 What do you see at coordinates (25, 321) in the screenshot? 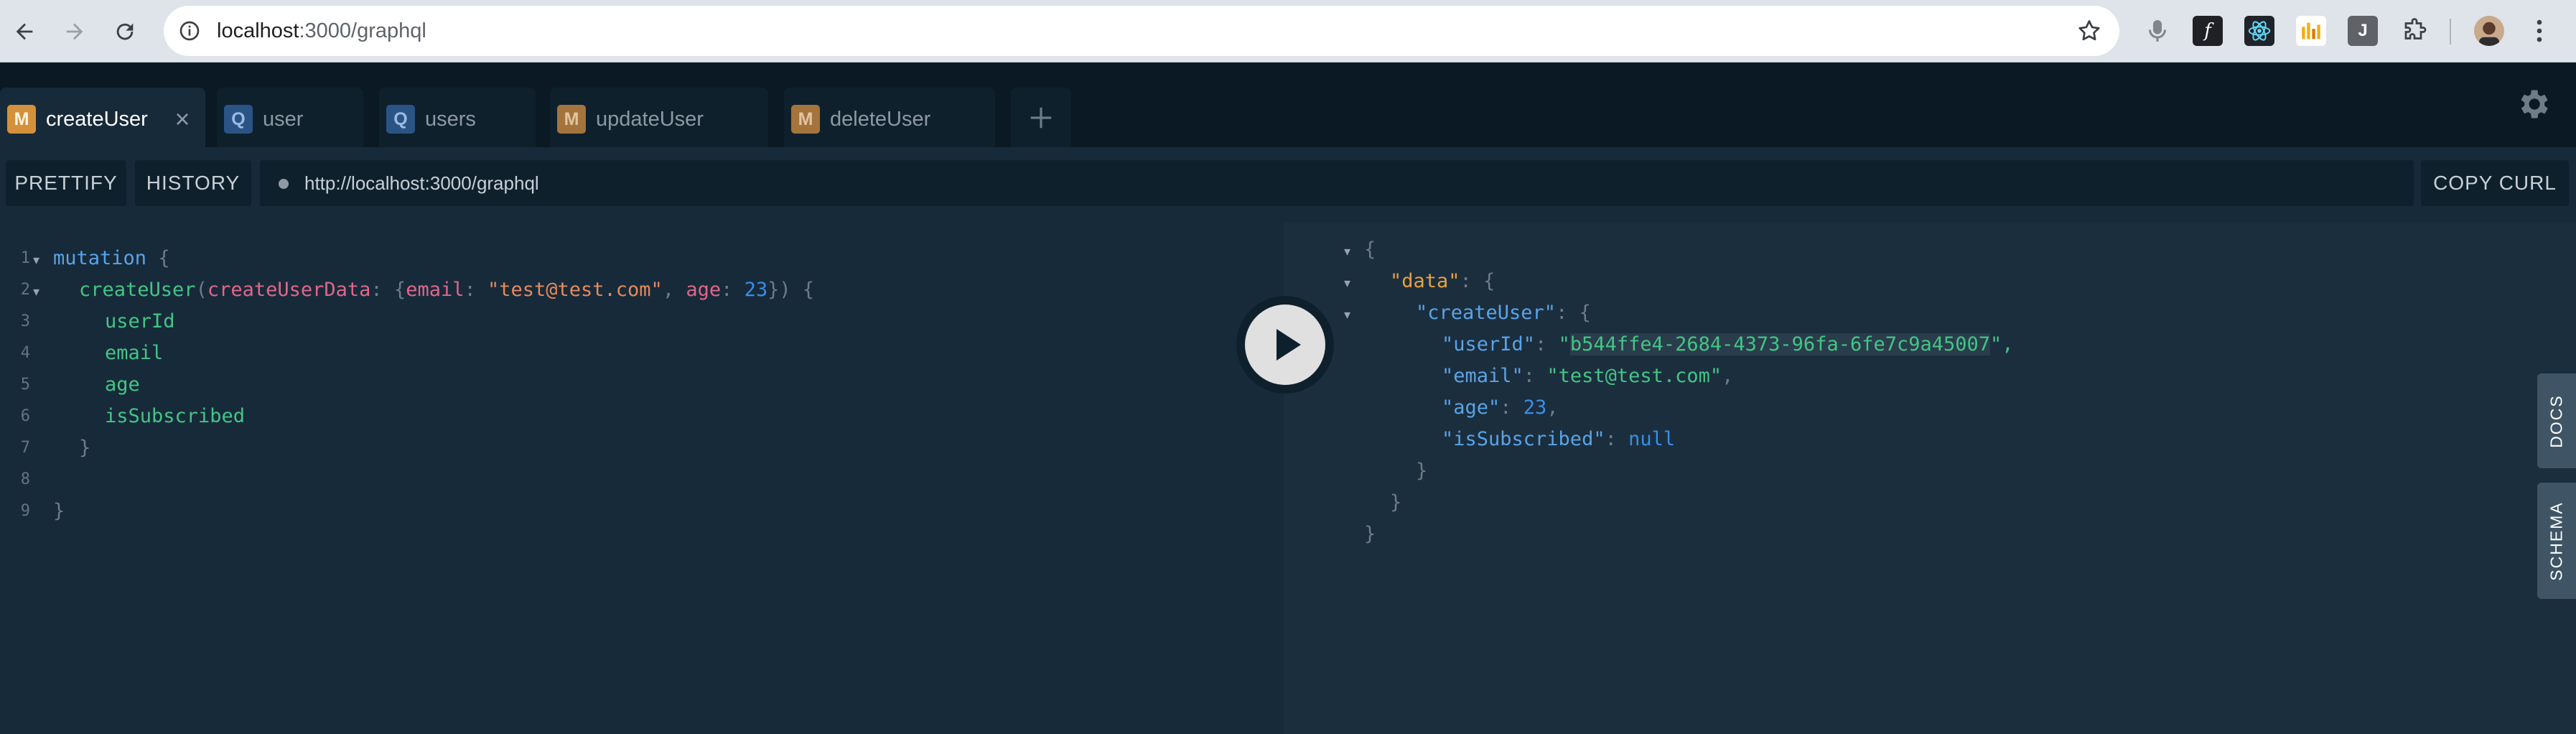
I see `line-number: 3` at bounding box center [25, 321].